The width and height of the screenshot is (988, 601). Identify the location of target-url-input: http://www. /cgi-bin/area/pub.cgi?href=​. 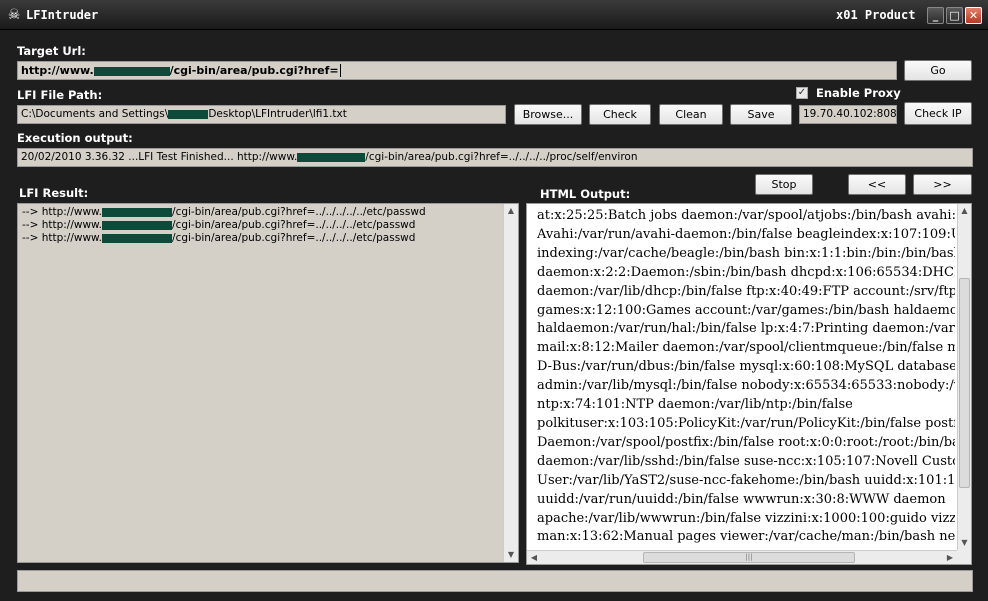
(457, 70).